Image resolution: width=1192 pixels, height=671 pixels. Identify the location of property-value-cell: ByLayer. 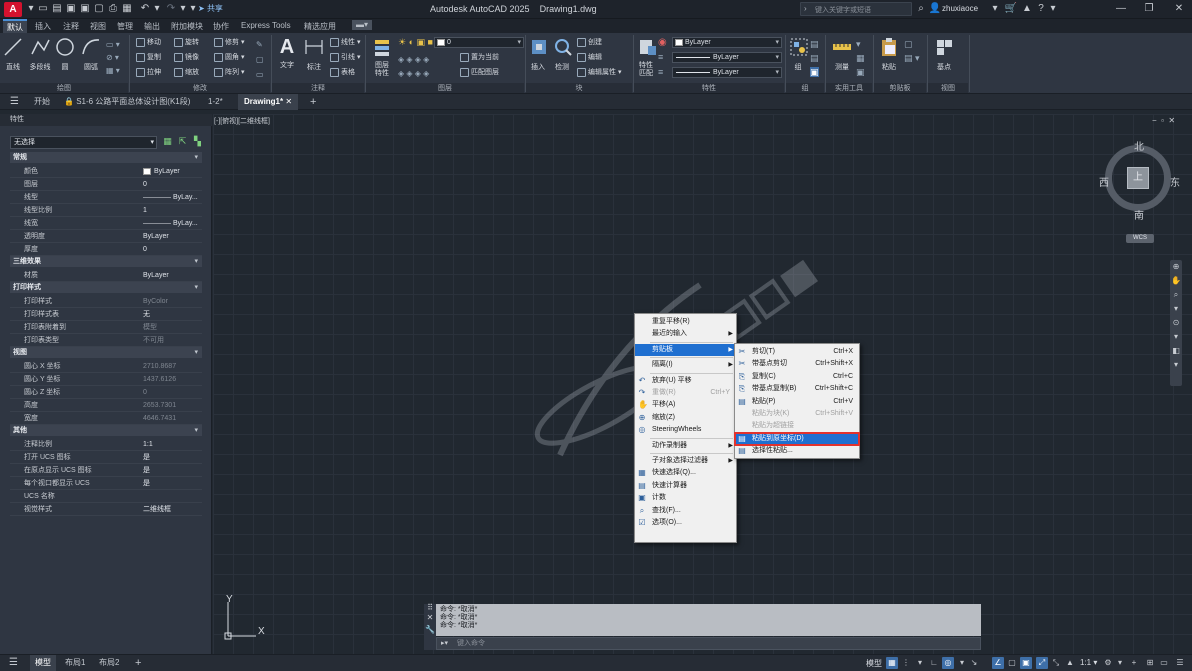
(161, 171).